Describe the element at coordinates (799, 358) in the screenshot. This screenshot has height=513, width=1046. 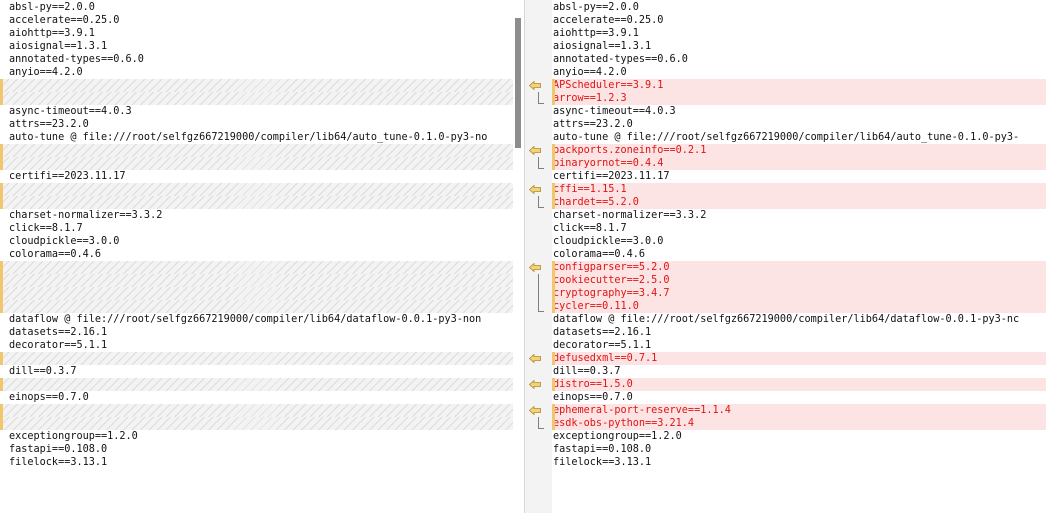
I see `added-line: defusedxml==0.7.1` at that location.